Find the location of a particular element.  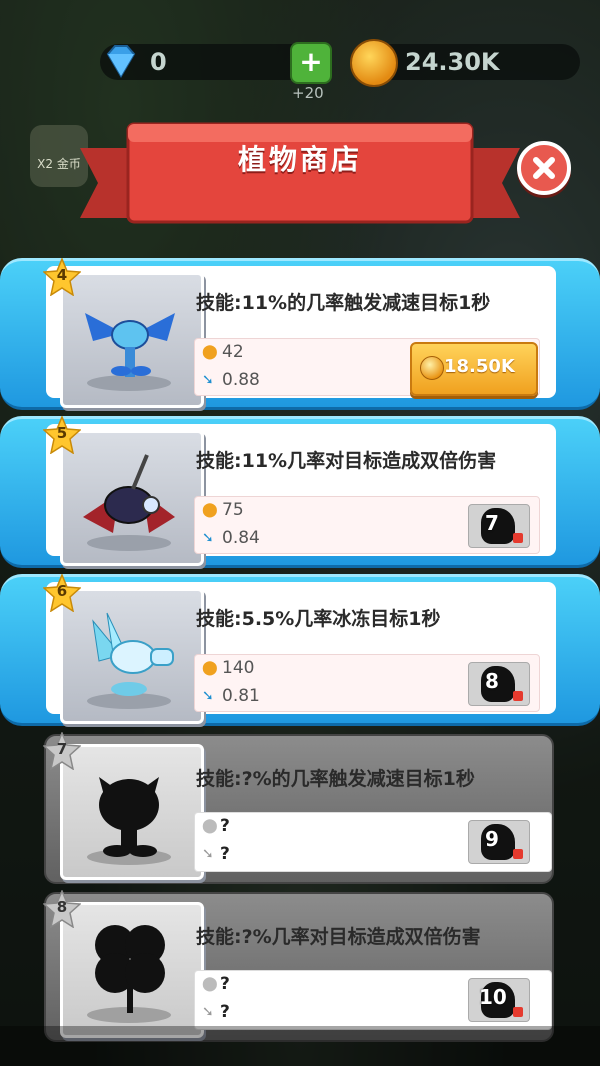

close-button is located at coordinates (544, 168).